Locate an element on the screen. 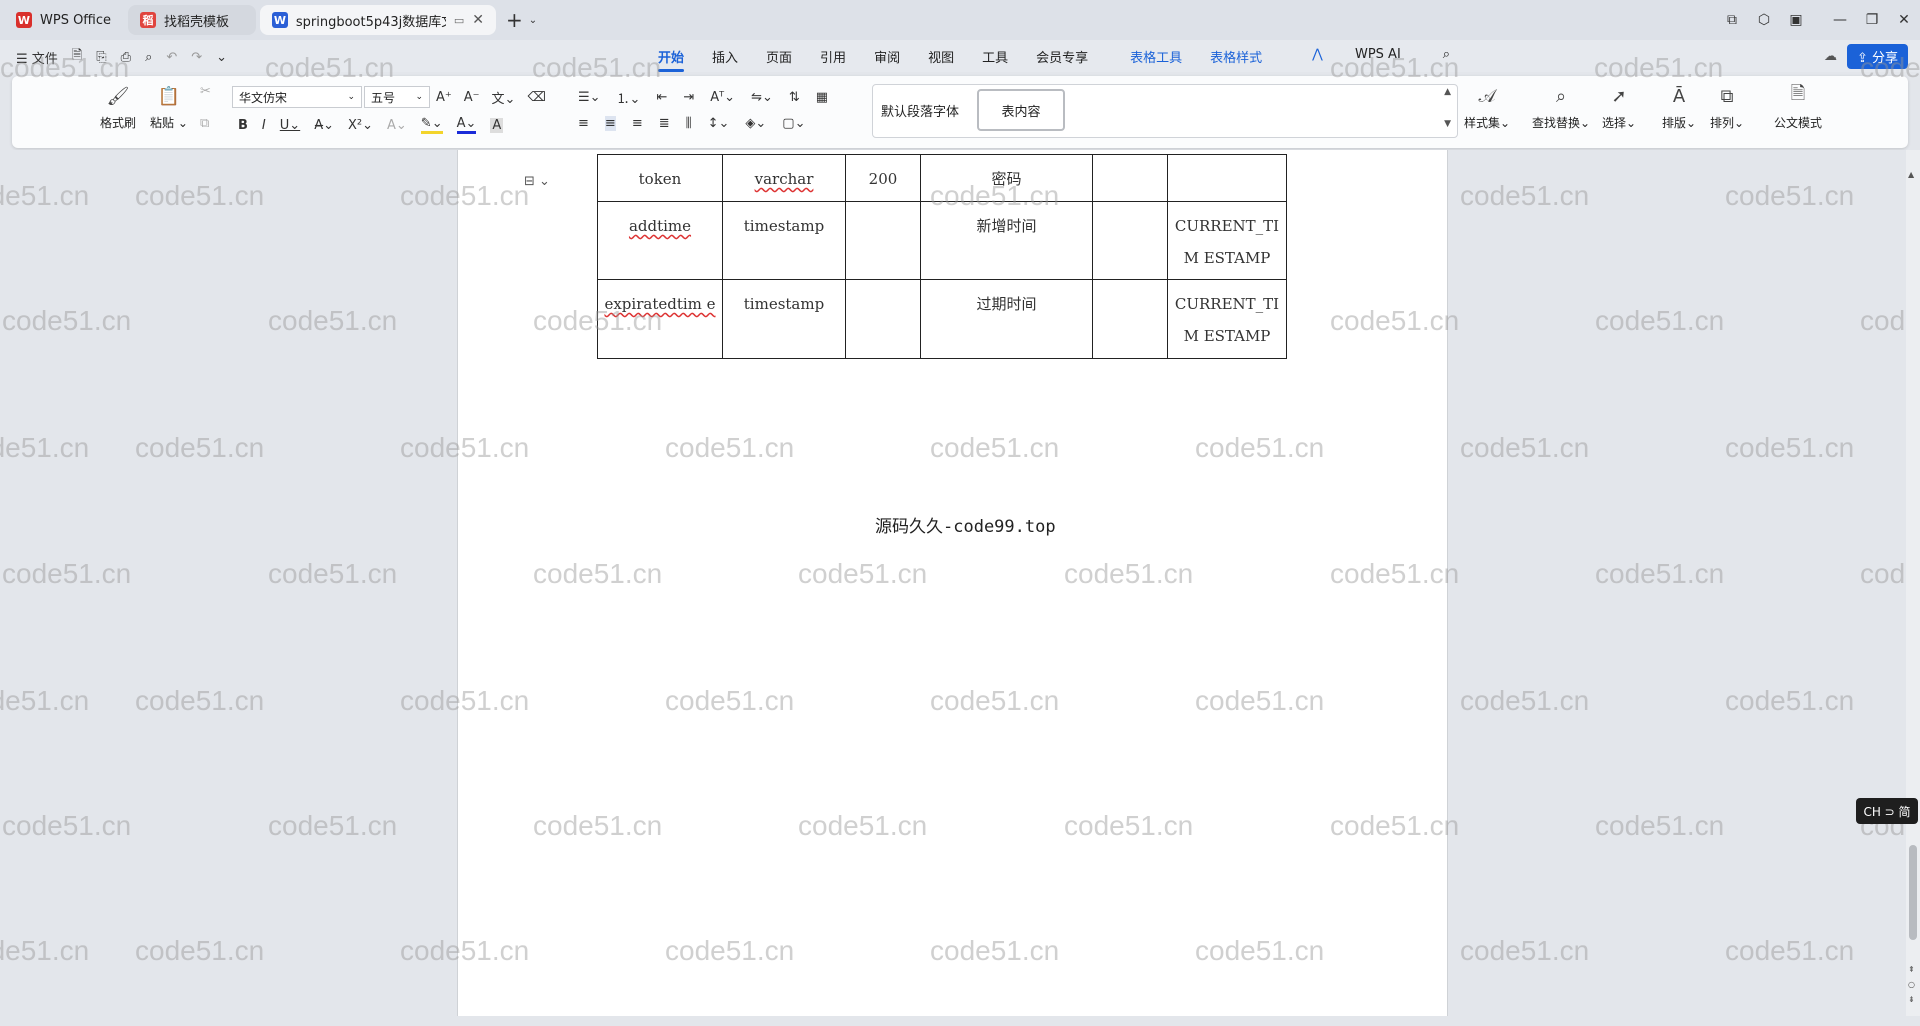  text-effect-icon: A⌄ is located at coordinates (397, 125).